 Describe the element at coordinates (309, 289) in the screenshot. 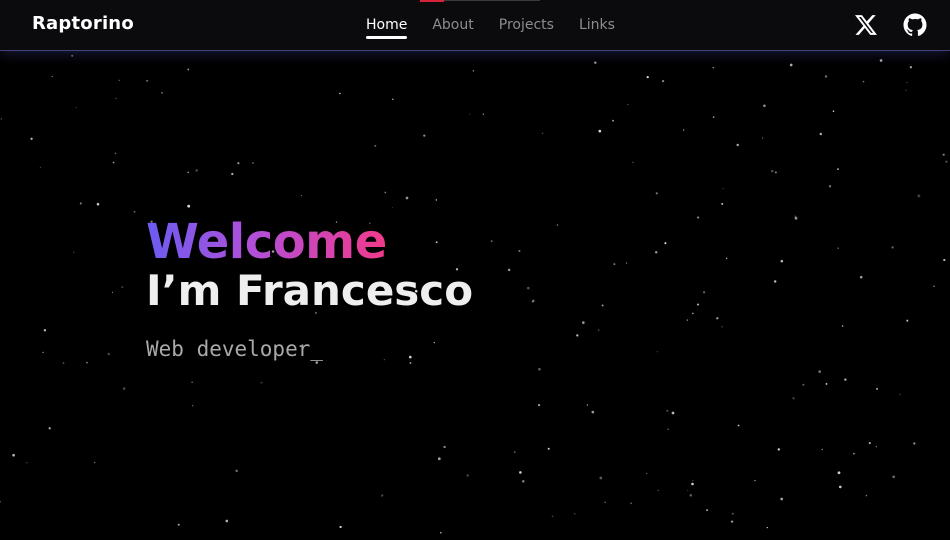

I see `hero-section: Welcome I’m Francesco Web developer_` at that location.